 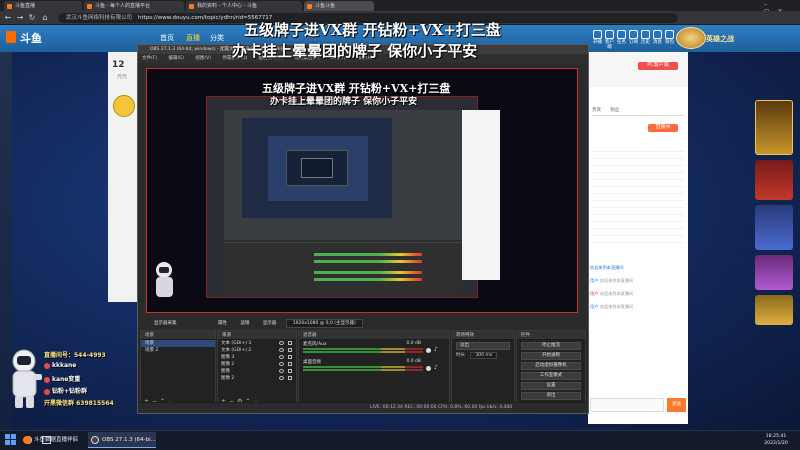 I want to click on transition-select: 淡出, so click(x=483, y=346).